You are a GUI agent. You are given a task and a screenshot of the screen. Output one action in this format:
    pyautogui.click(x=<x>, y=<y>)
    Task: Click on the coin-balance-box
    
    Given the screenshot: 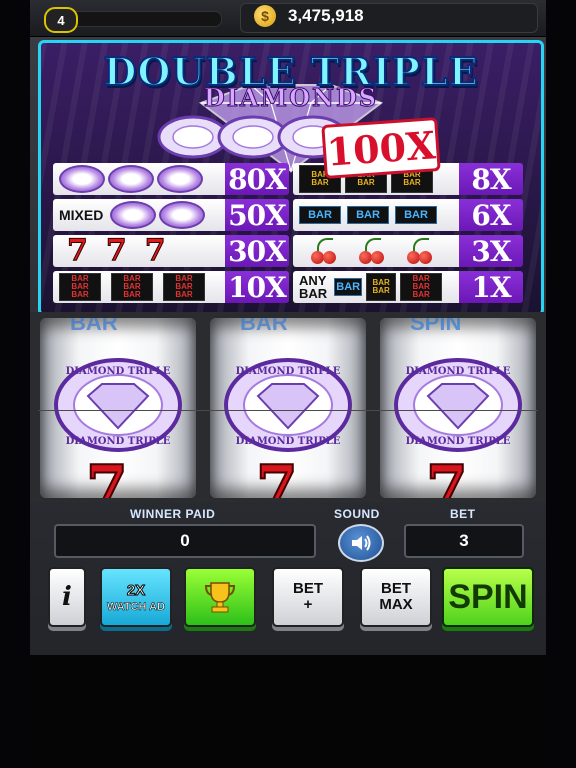 What is the action you would take?
    pyautogui.click(x=389, y=18)
    